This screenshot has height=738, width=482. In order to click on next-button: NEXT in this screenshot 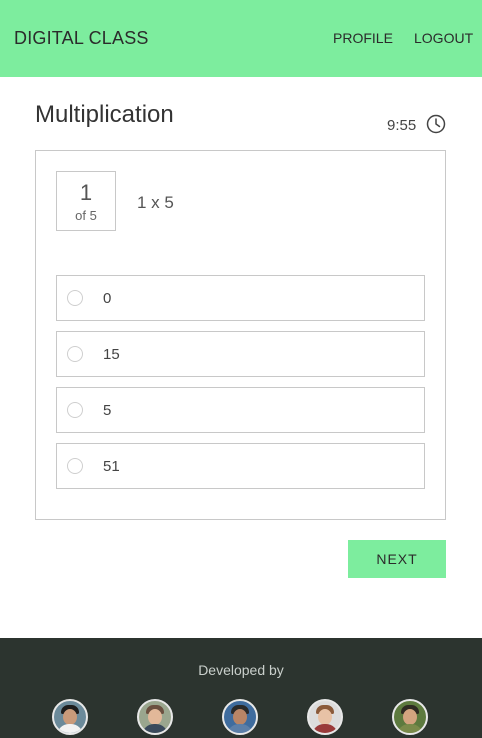, I will do `click(397, 559)`.